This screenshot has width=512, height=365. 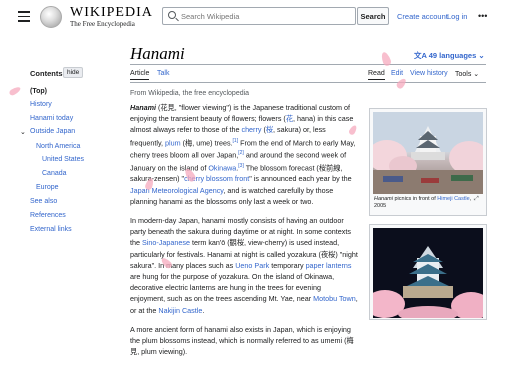 What do you see at coordinates (166, 242) in the screenshot?
I see `link-sino-japanese: Sino-Japanese` at bounding box center [166, 242].